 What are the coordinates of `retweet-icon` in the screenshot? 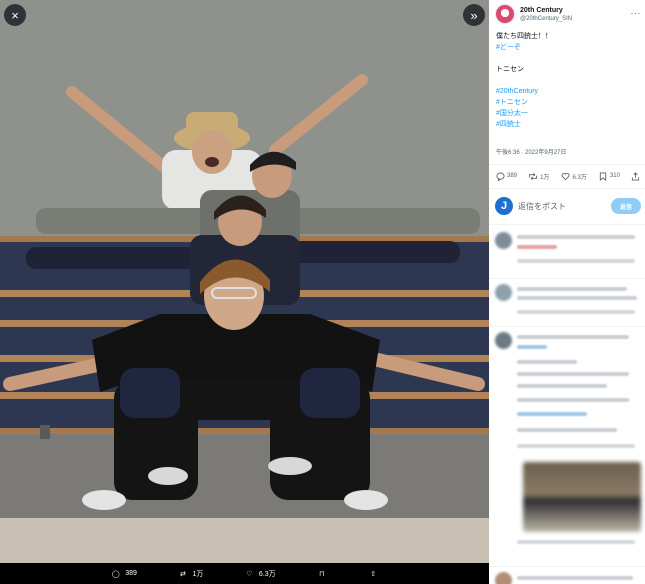 It's located at (533, 176).